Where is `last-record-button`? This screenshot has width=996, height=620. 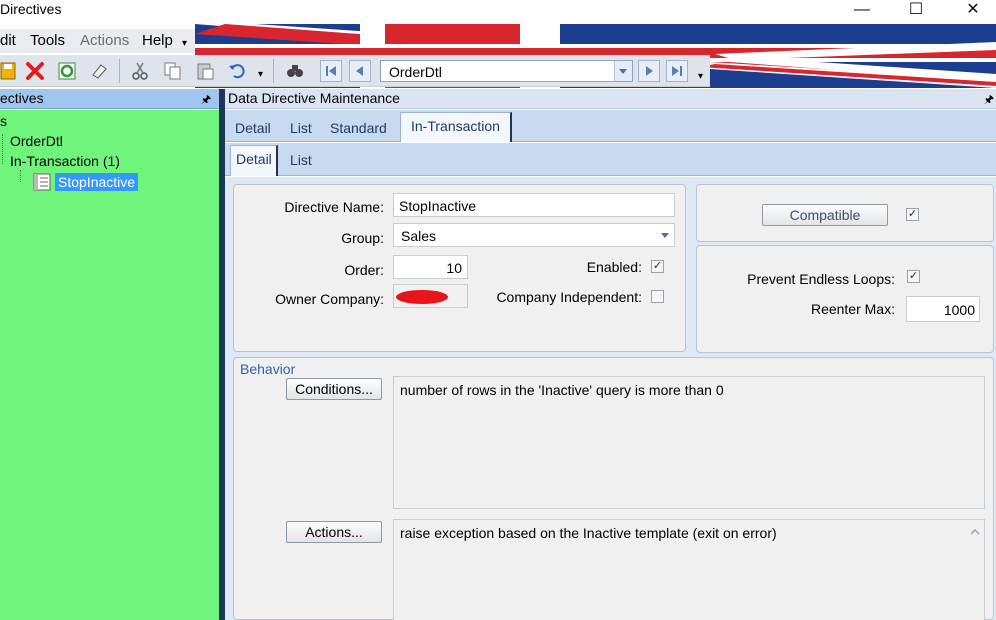
last-record-button is located at coordinates (677, 71).